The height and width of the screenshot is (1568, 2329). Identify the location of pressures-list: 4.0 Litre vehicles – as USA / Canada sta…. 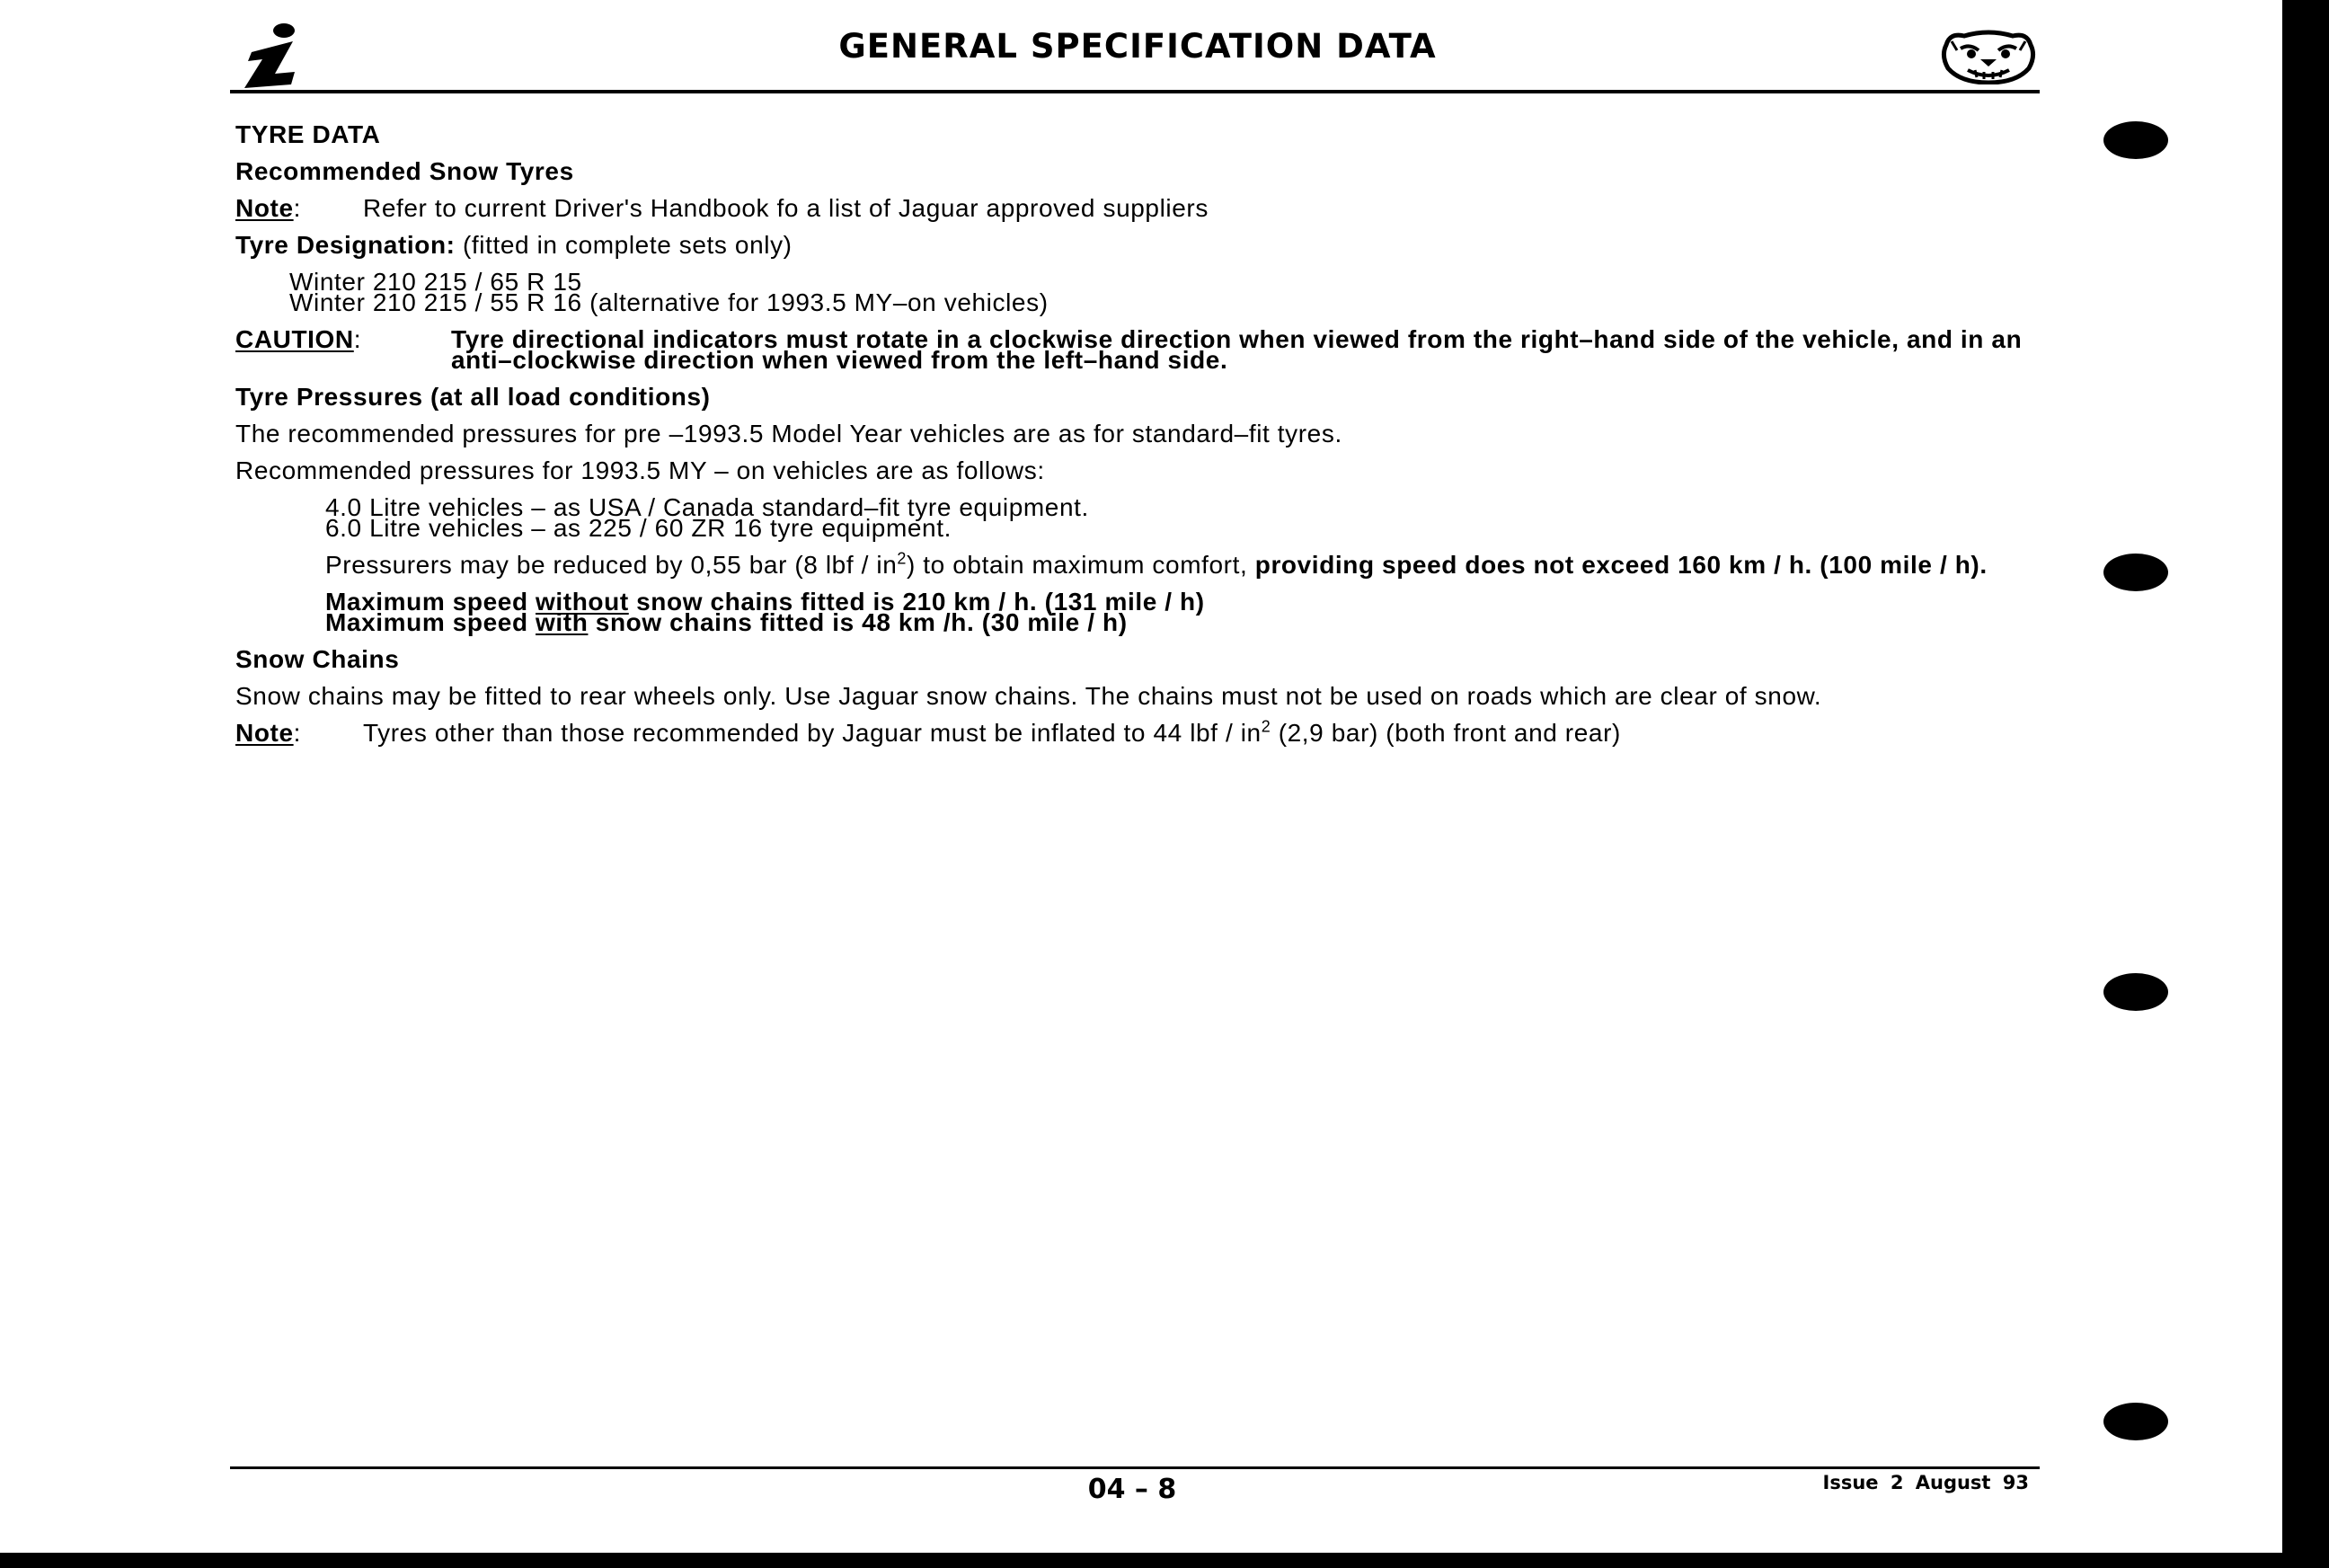
(1178, 518).